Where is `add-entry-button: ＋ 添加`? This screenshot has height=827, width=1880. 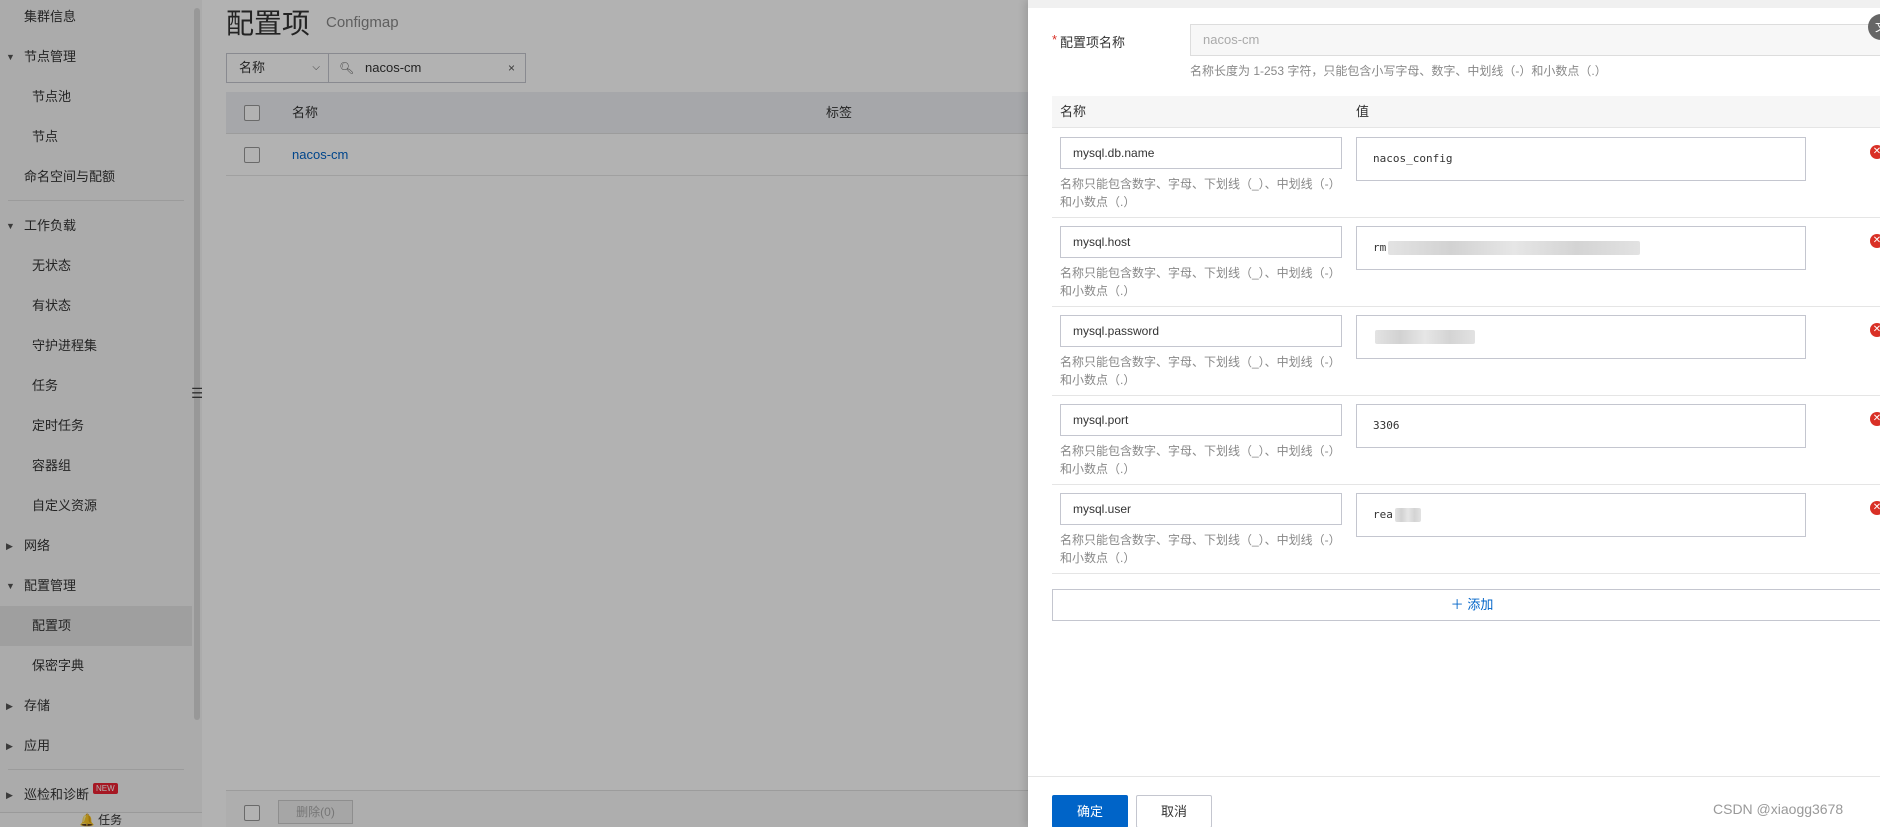
add-entry-button: ＋ 添加 is located at coordinates (1466, 605).